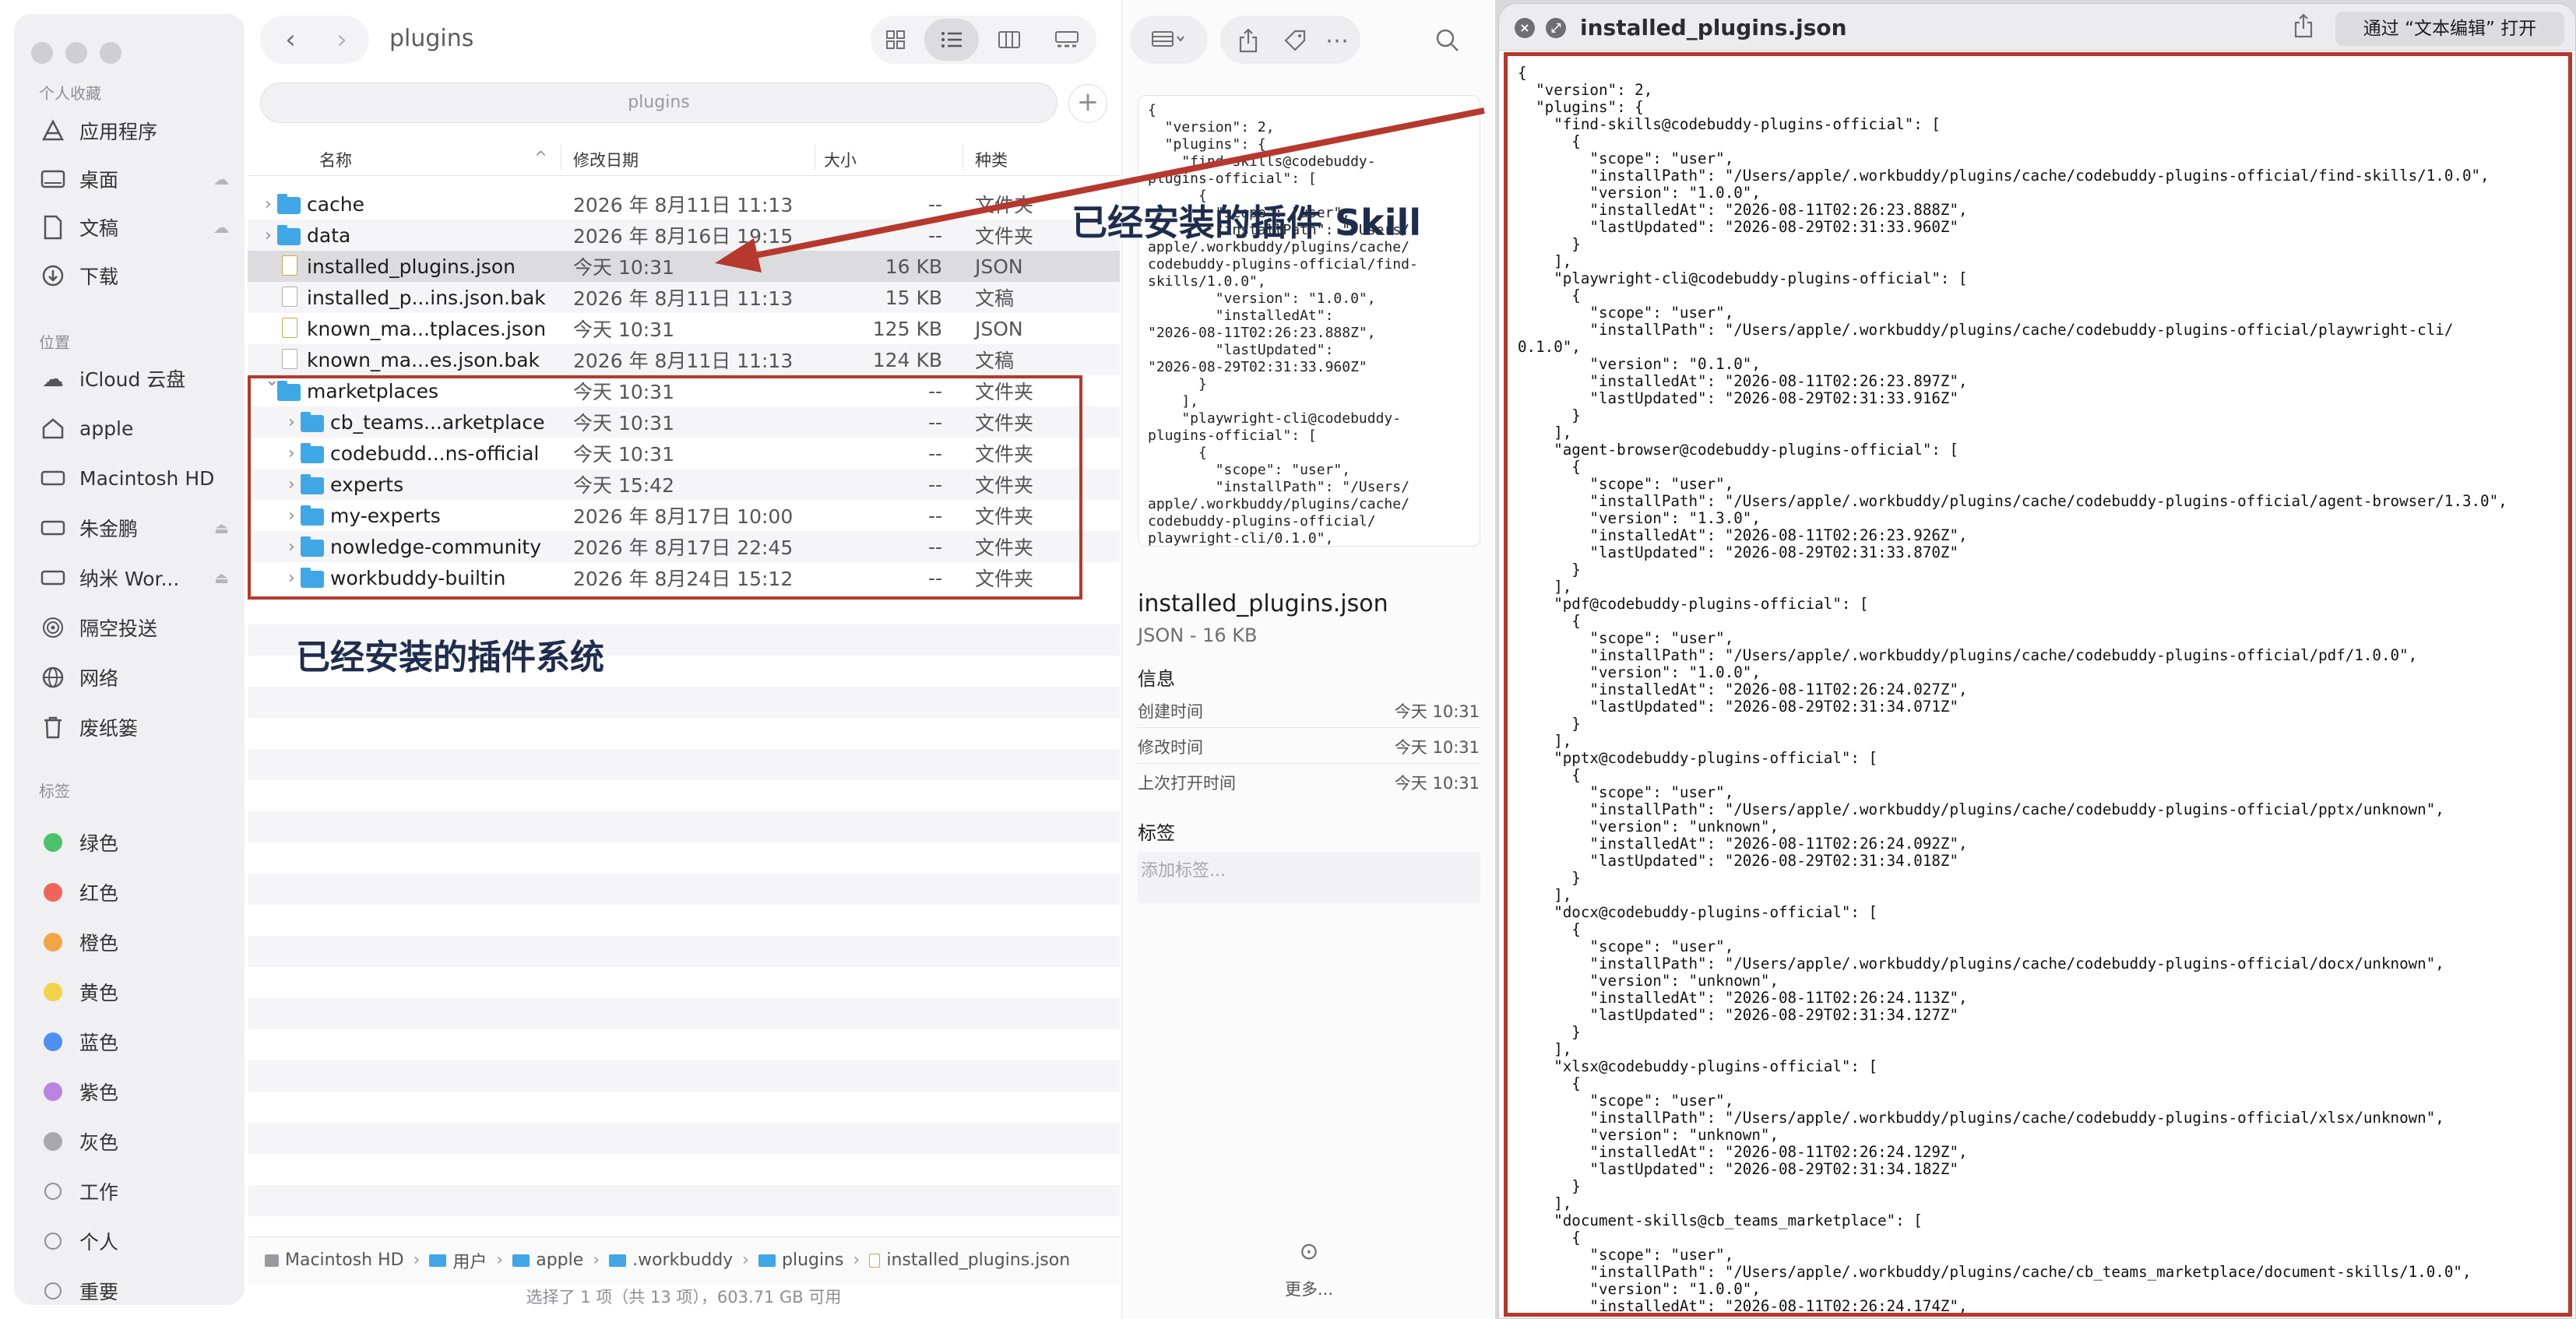 The width and height of the screenshot is (2576, 1319). Describe the element at coordinates (411, 266) in the screenshot. I see `file-name: installed_plugins.json` at that location.